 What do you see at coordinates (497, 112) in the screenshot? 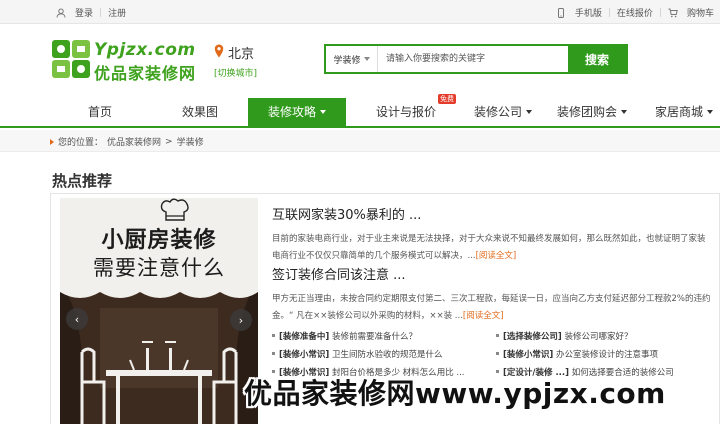
I see `nav-label: 装修公司` at bounding box center [497, 112].